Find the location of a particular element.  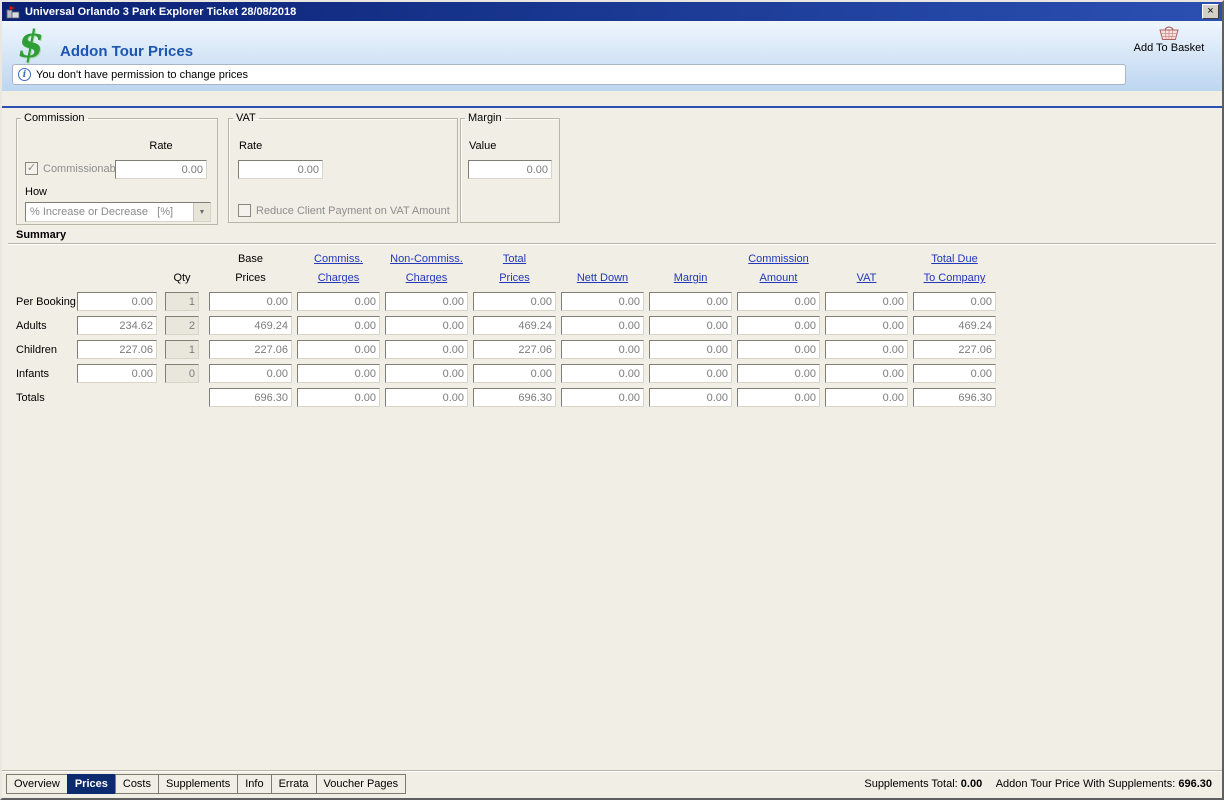

margin-value-input is located at coordinates (510, 169).